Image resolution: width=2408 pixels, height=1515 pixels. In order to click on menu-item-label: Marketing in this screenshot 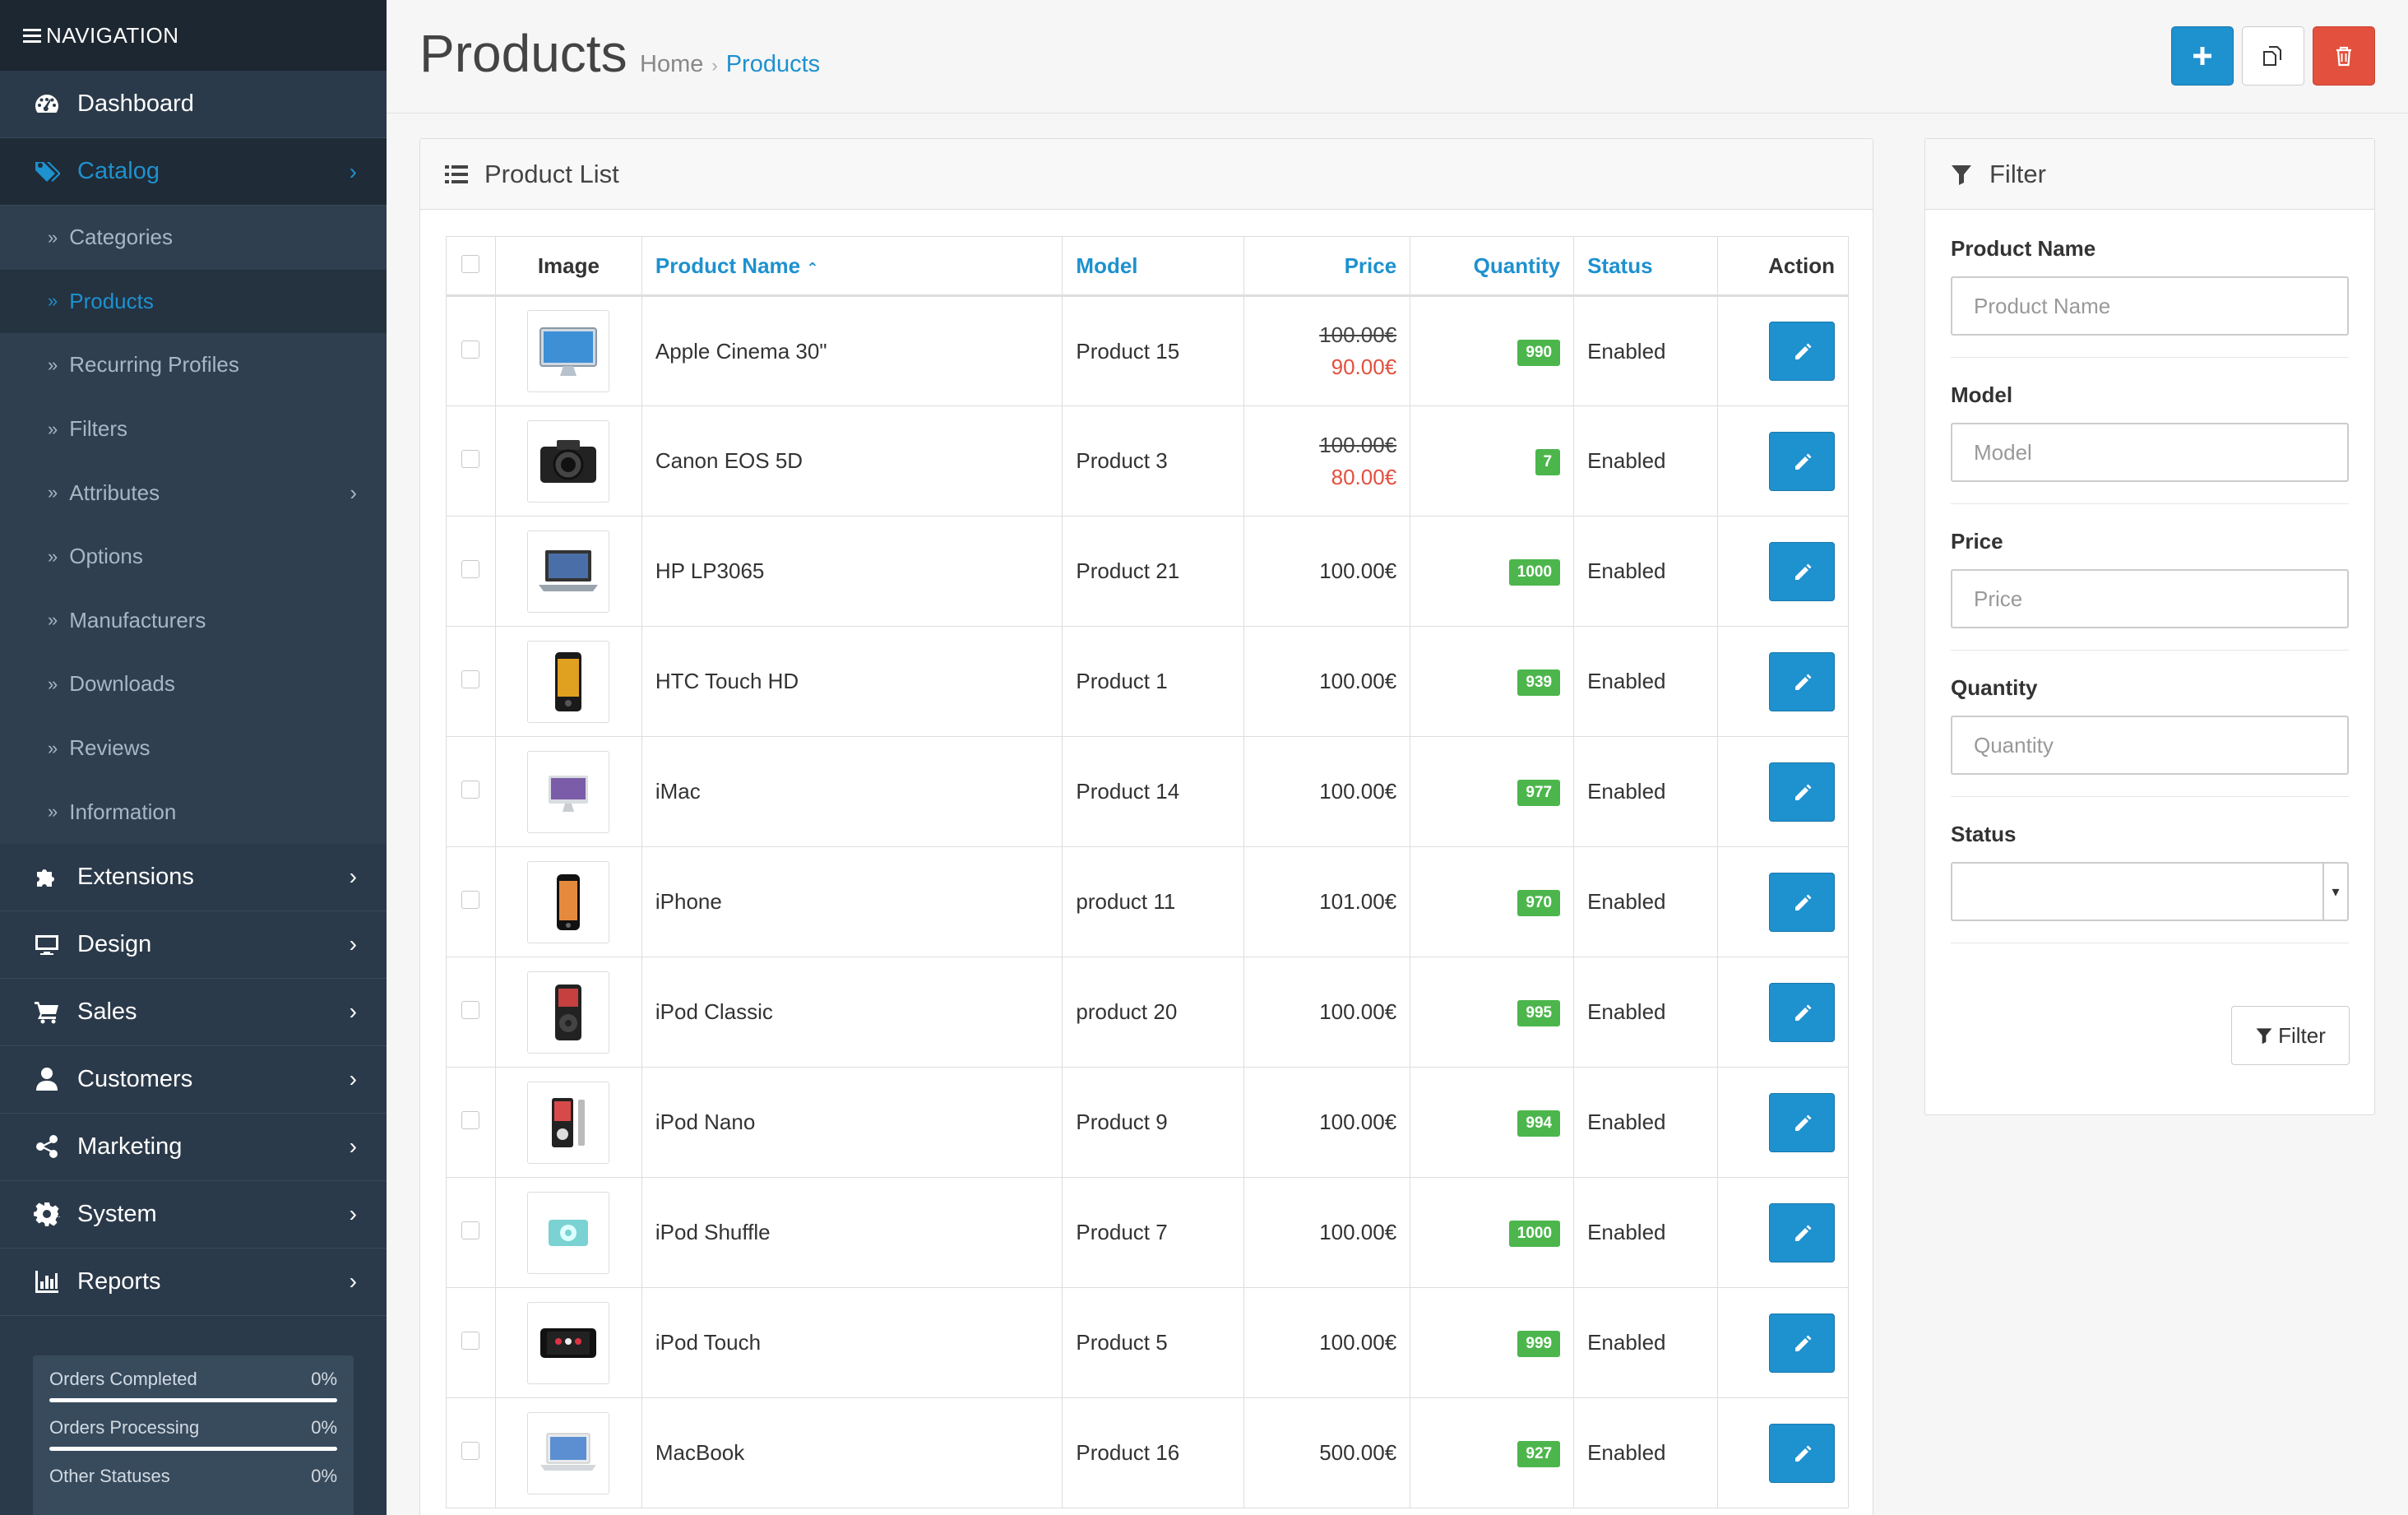, I will do `click(130, 1146)`.